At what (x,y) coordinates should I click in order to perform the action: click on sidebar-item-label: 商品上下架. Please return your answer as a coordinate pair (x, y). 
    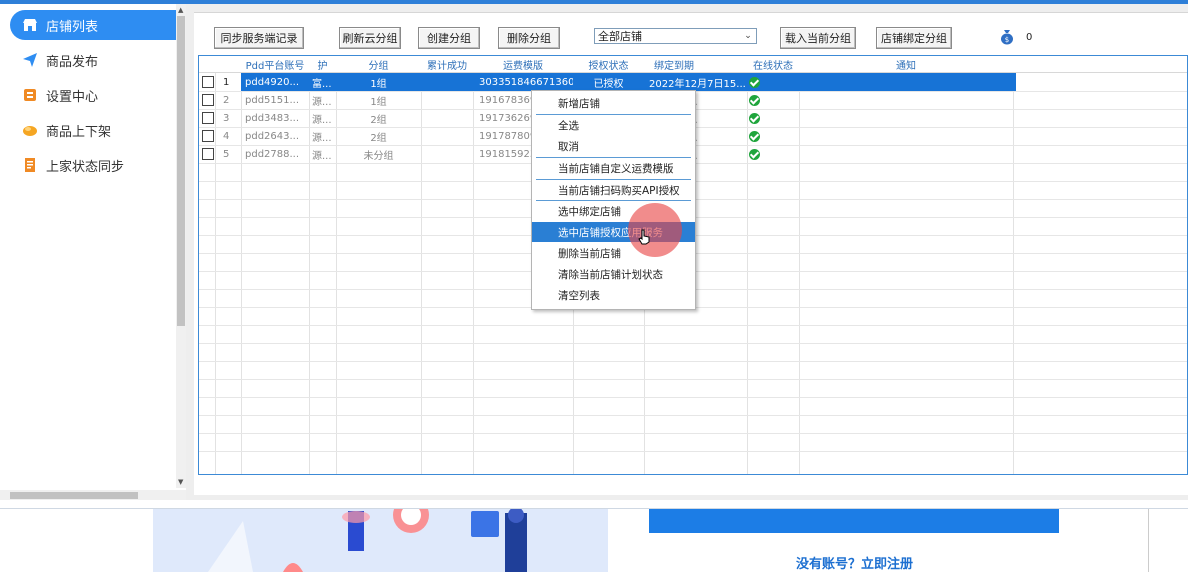
    Looking at the image, I should click on (79, 132).